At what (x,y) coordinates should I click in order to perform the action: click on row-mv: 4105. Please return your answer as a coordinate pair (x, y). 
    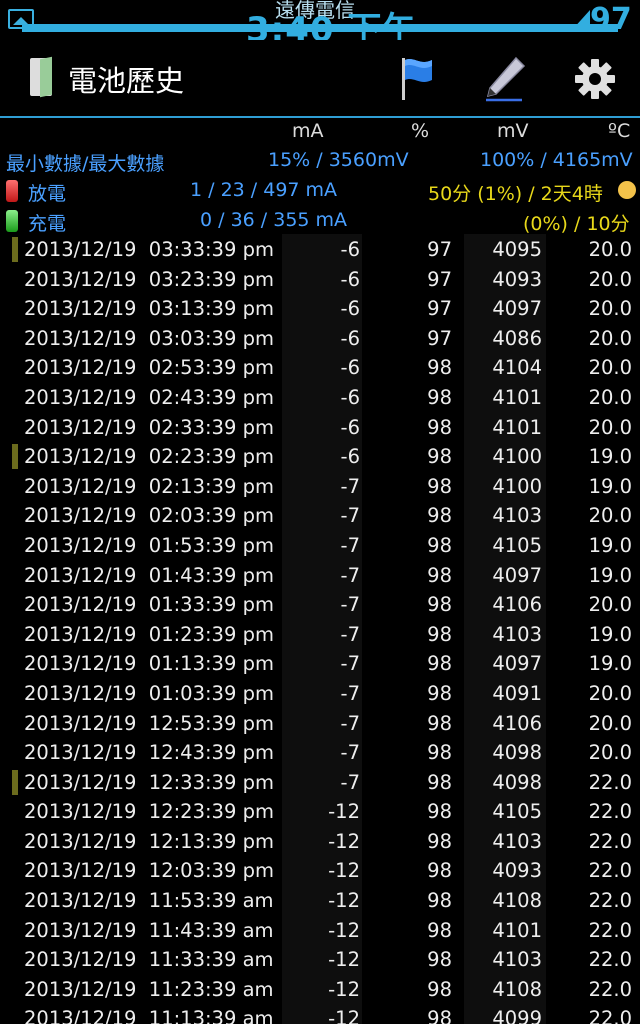
    Looking at the image, I should click on (505, 811).